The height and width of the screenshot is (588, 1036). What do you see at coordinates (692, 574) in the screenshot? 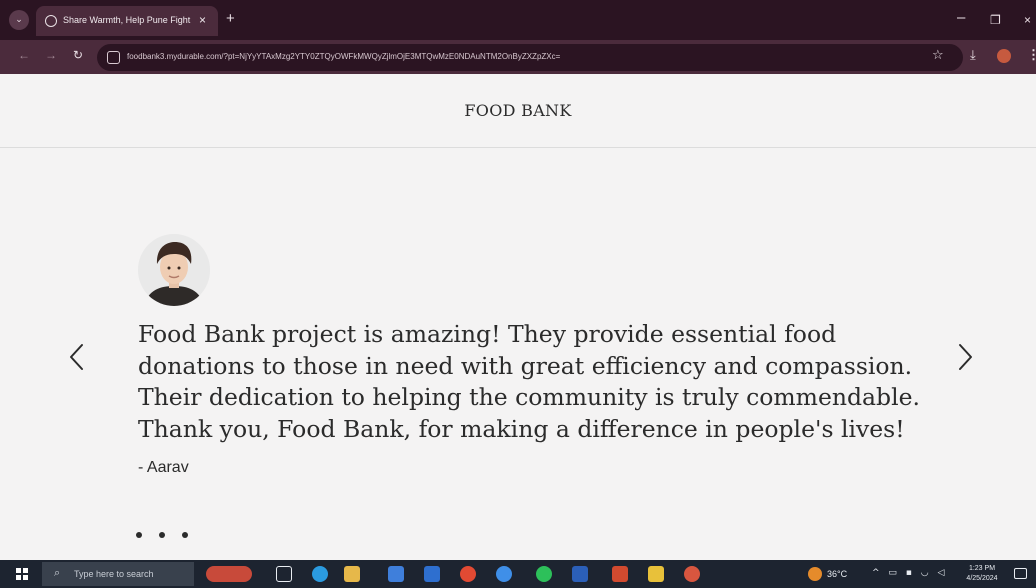
I see `chrome-active-icon` at bounding box center [692, 574].